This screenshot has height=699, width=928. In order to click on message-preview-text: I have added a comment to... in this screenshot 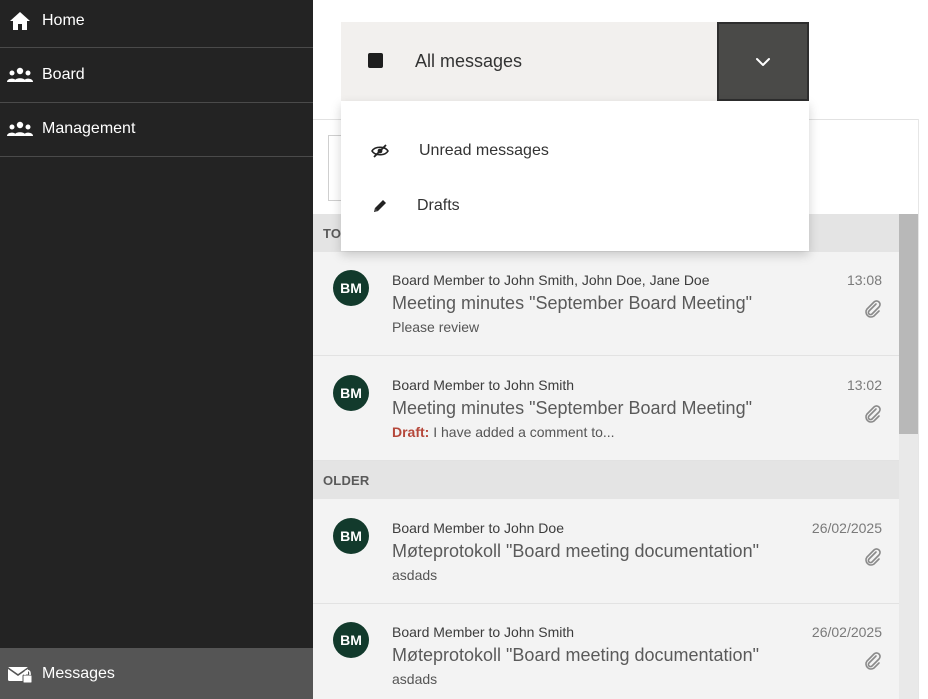, I will do `click(522, 432)`.